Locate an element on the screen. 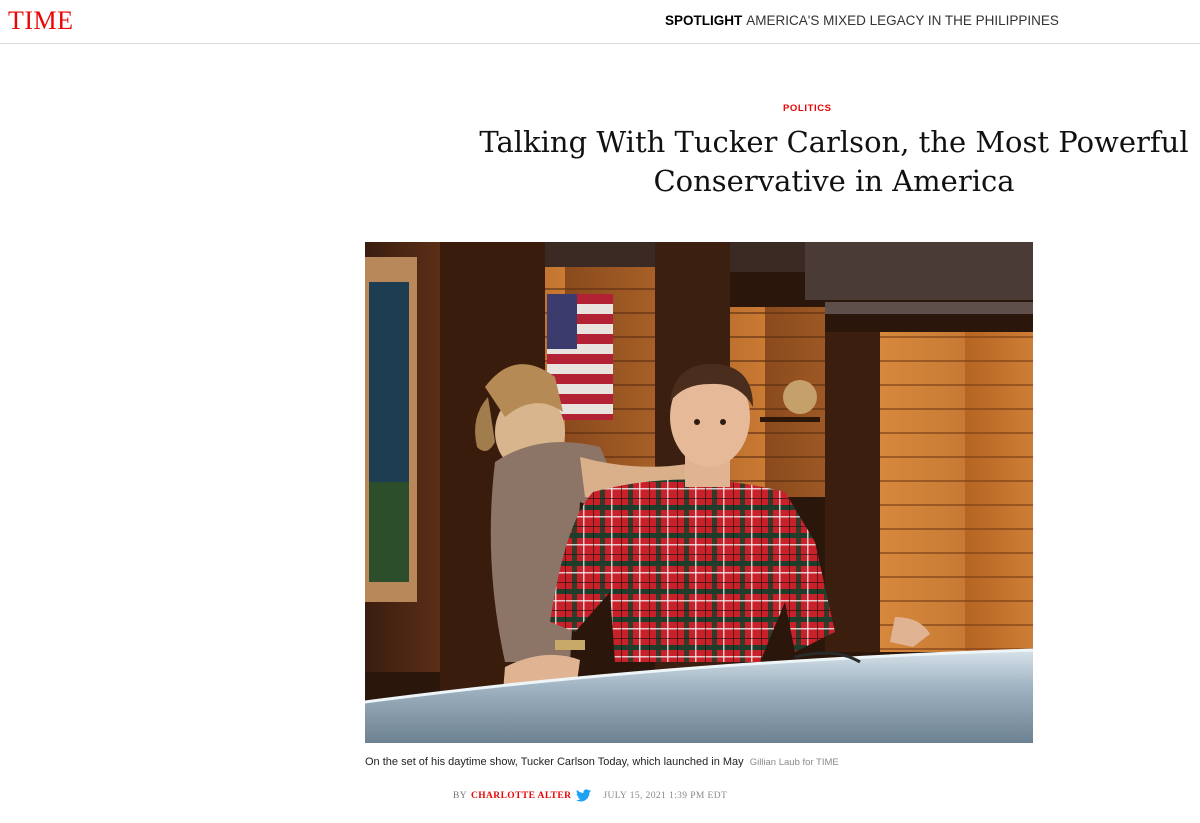 This screenshot has width=1200, height=823. section-tag-politics: Politics is located at coordinates (833, 108).